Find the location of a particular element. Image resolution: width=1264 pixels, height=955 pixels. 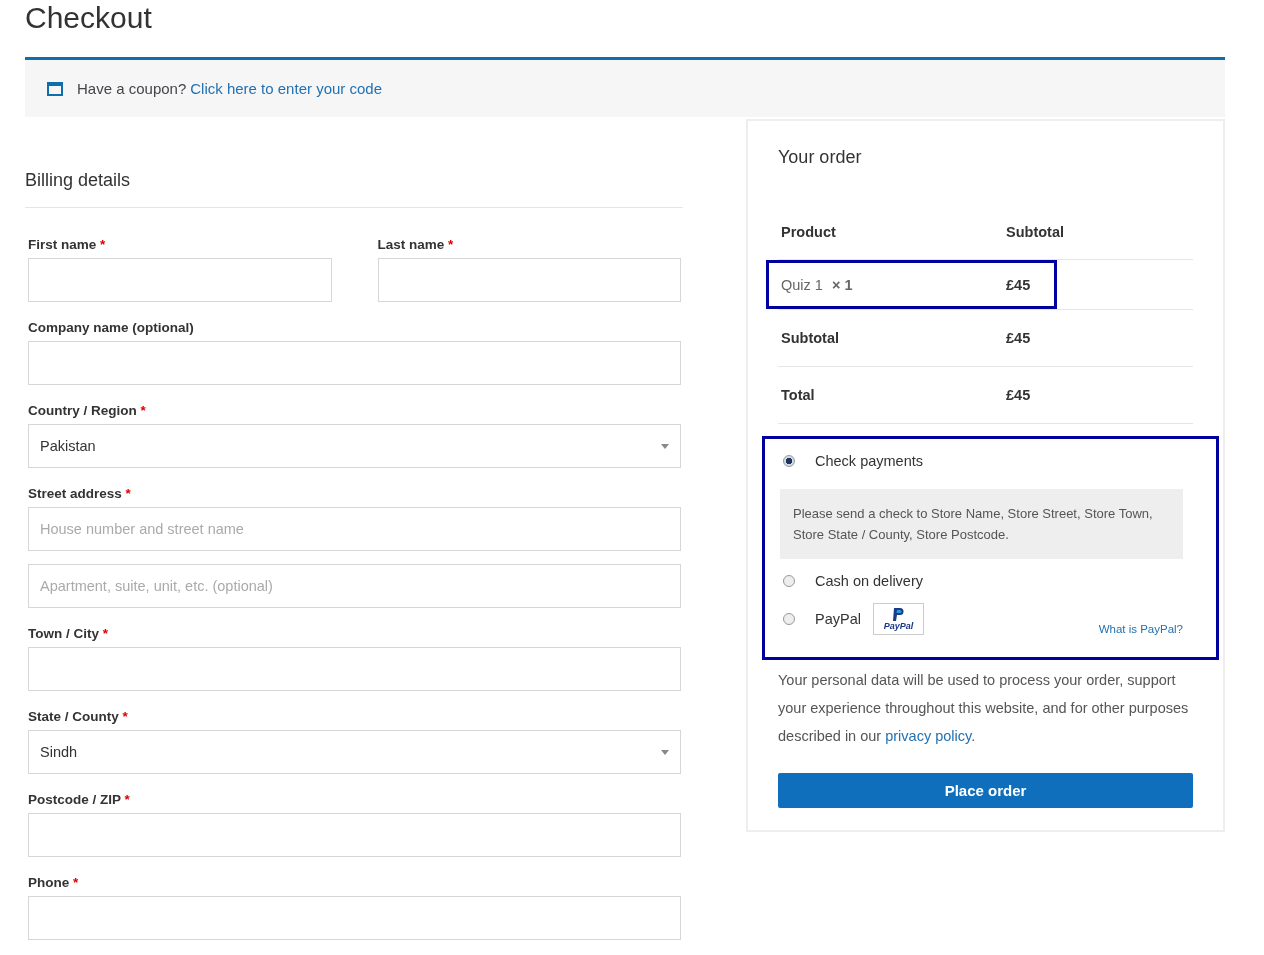

field-label: Country / Region * is located at coordinates (87, 411).